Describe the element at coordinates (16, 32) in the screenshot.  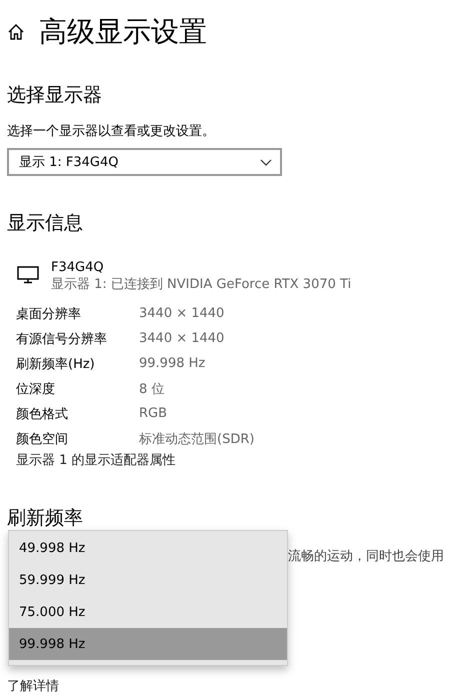
I see `home-icon` at that location.